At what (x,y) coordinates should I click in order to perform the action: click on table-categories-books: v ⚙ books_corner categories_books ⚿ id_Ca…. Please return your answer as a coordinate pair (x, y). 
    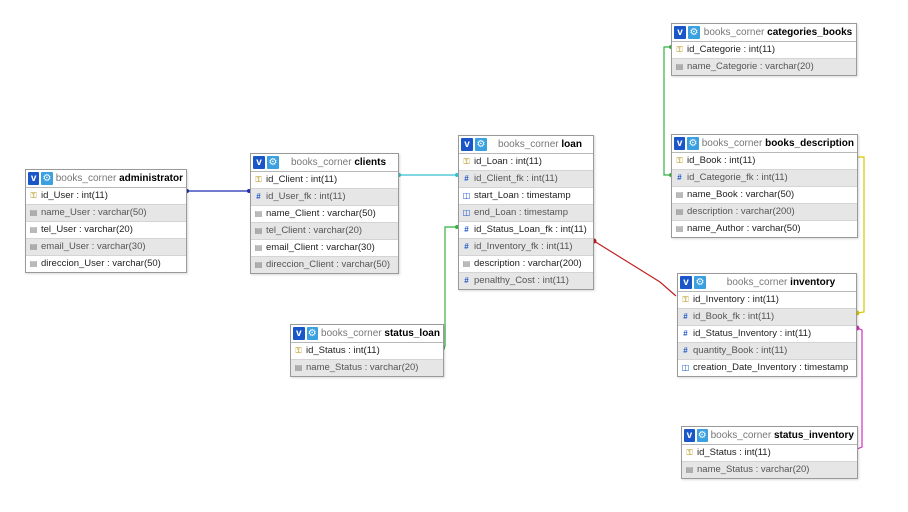
    Looking at the image, I should click on (764, 49).